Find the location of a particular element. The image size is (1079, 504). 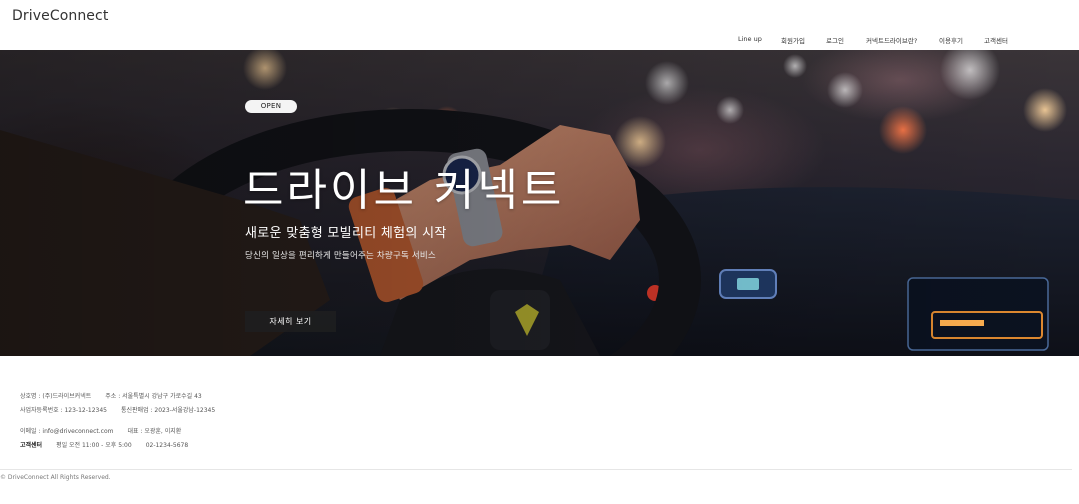

footer-row-contact: 이메일 : info@driveconnect.com 대표 : 오광훈, 이지환 is located at coordinates (100, 430).